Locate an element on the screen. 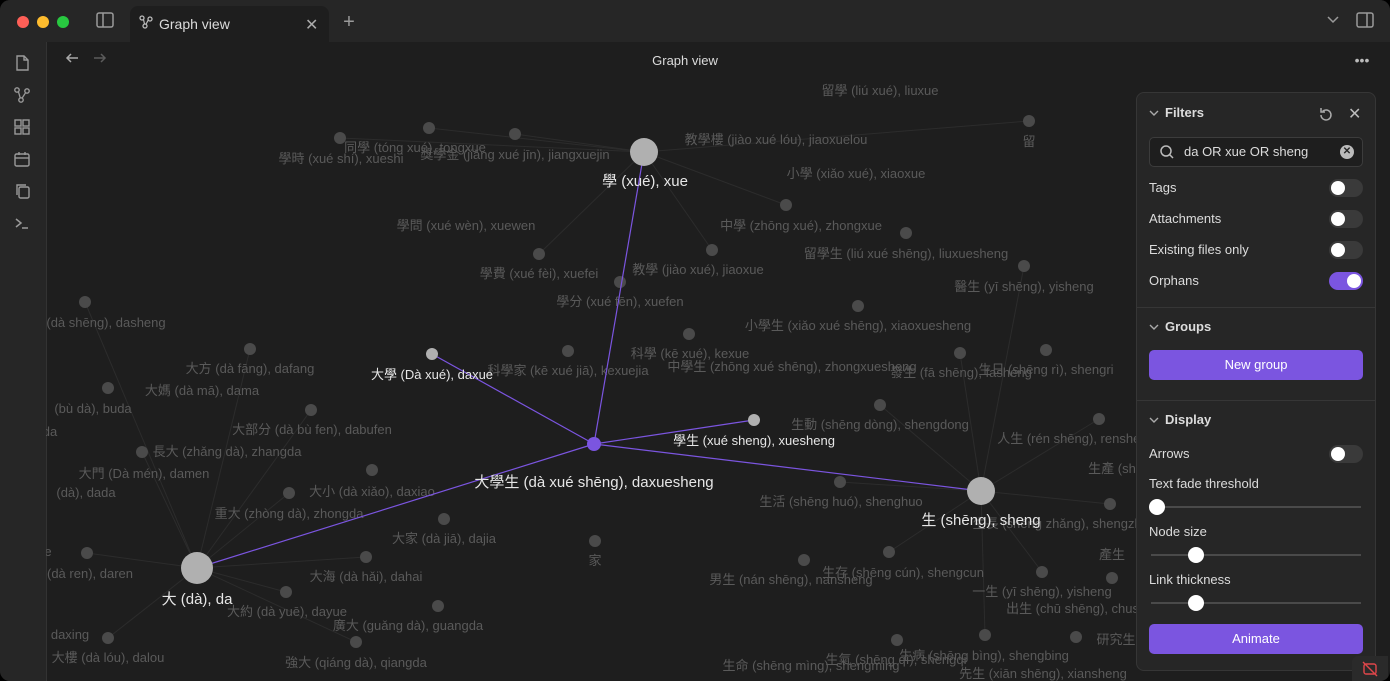  close-window-button is located at coordinates (23, 22).